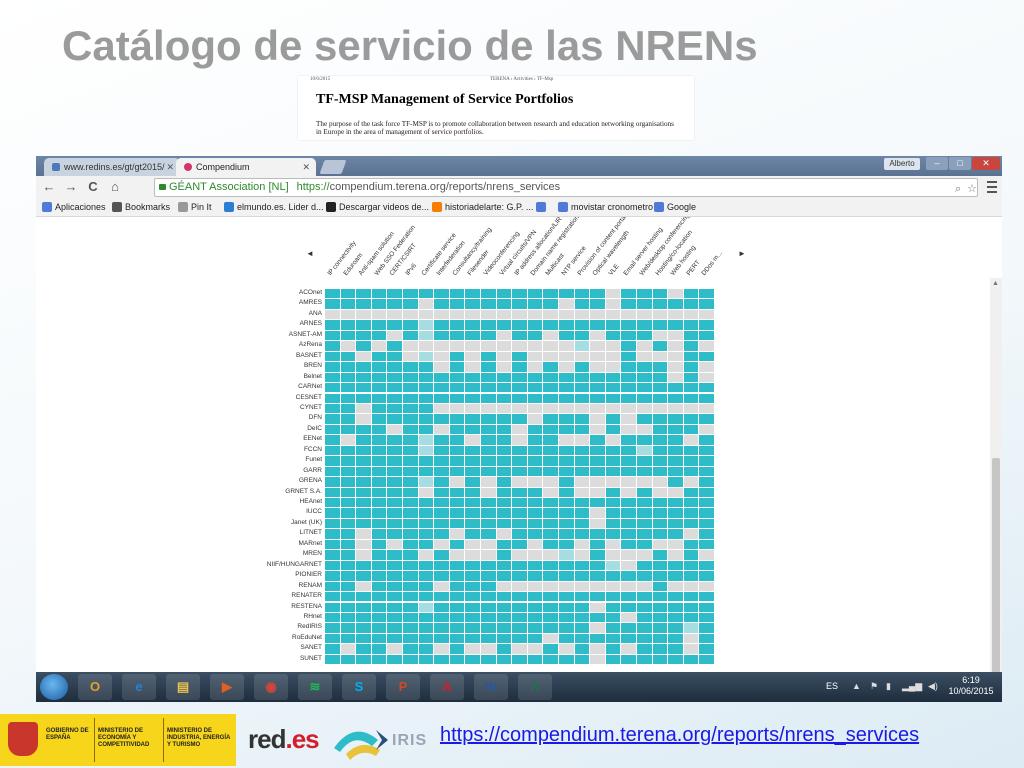 This screenshot has height=768, width=1024. I want to click on spotify-taskbar-icon: ≋, so click(315, 687).